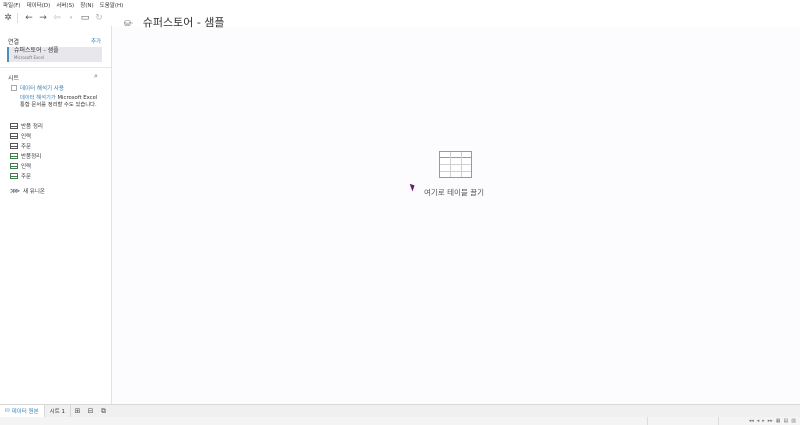 Image resolution: width=800 pixels, height=425 pixels. Describe the element at coordinates (455, 164) in the screenshot. I see `table-placeholder-icon` at that location.